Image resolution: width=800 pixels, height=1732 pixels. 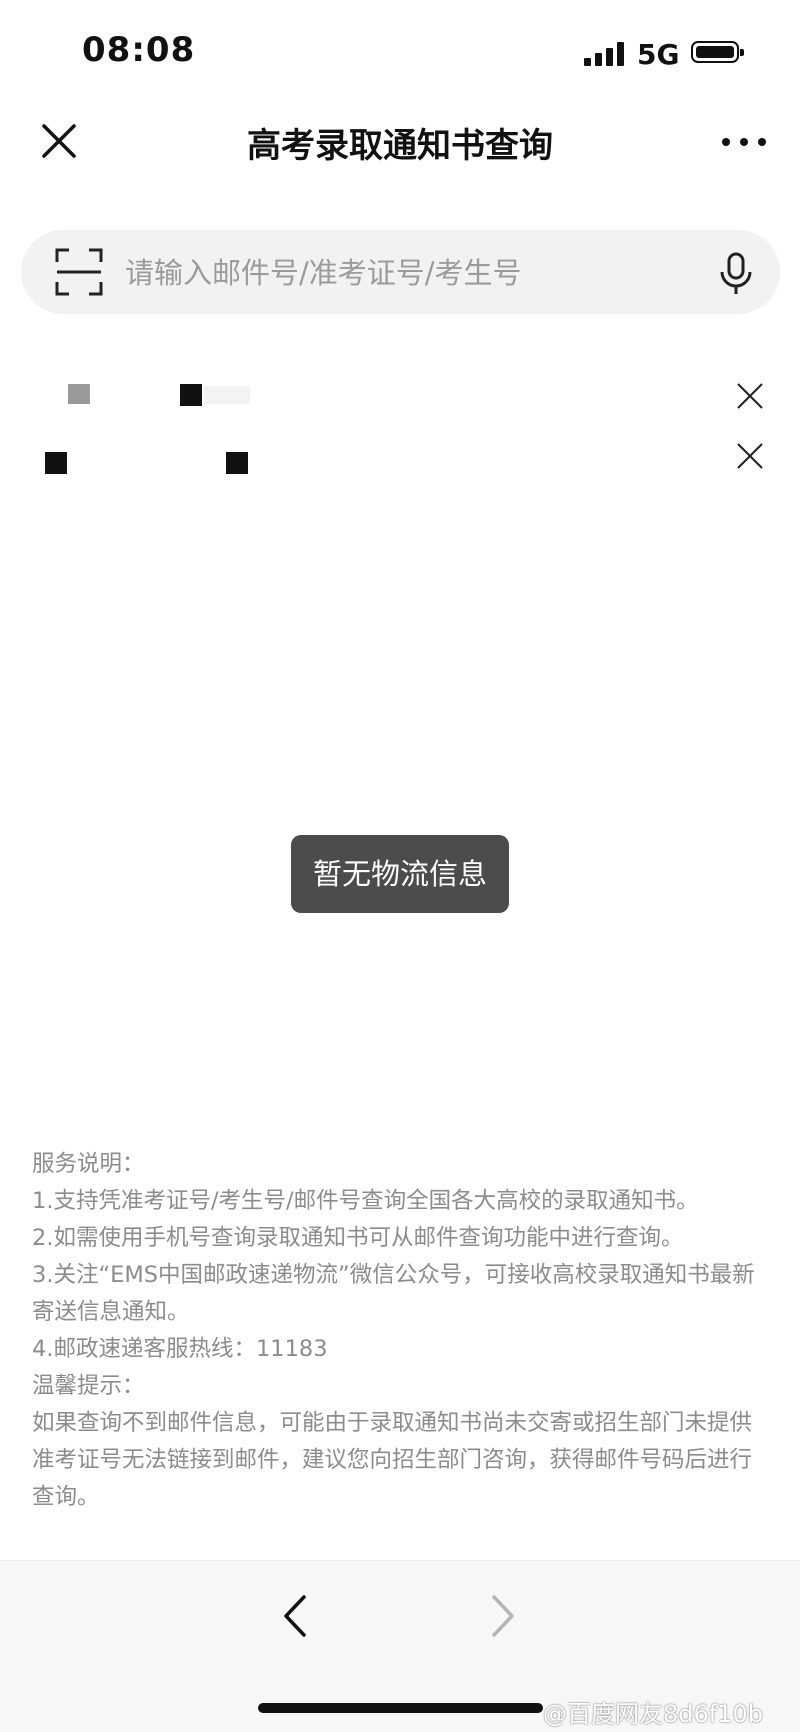 What do you see at coordinates (365, 1201) in the screenshot?
I see `service-line: 1.支持凭准考证号/考生号/邮件号查询全国各大高校的录取通知书。` at bounding box center [365, 1201].